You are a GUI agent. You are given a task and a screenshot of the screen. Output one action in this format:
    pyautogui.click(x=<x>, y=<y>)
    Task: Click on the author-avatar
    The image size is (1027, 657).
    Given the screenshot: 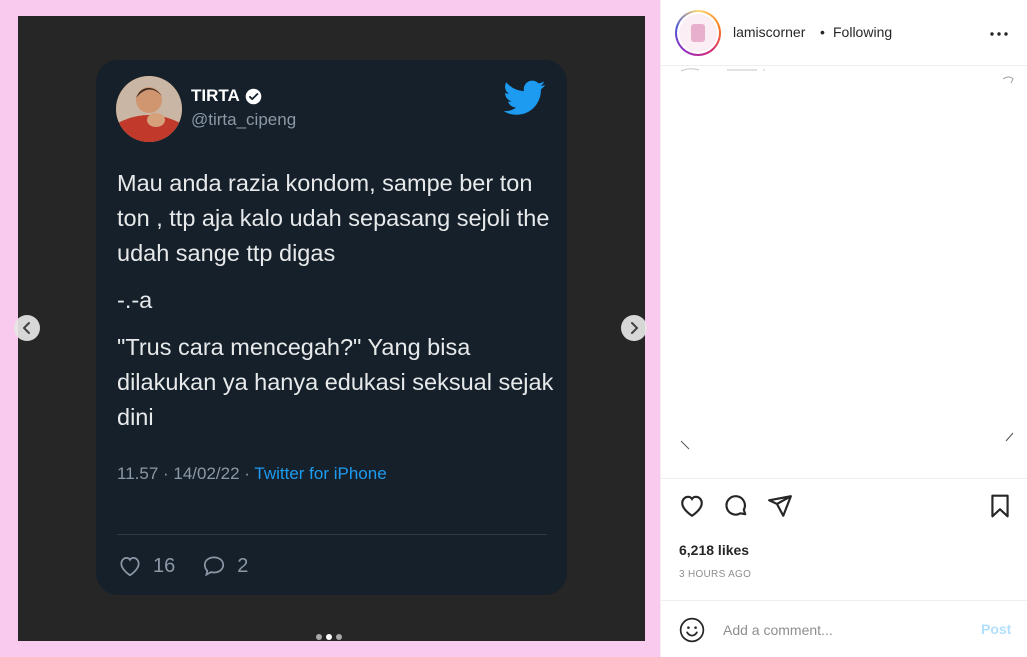 What is the action you would take?
    pyautogui.click(x=698, y=33)
    